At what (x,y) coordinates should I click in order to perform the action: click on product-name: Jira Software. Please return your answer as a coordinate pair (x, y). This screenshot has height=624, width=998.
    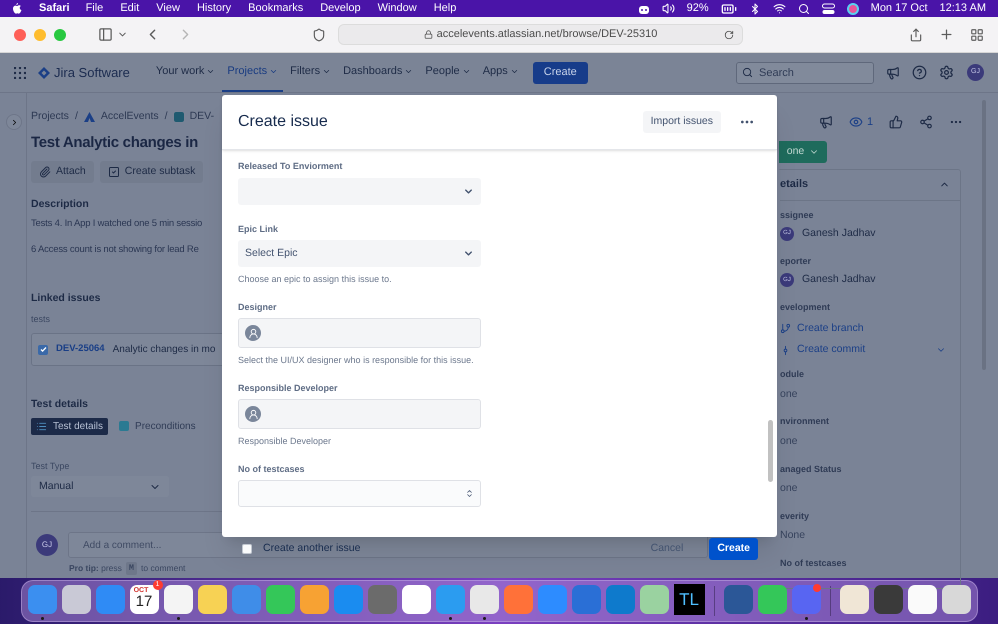
    Looking at the image, I should click on (92, 72).